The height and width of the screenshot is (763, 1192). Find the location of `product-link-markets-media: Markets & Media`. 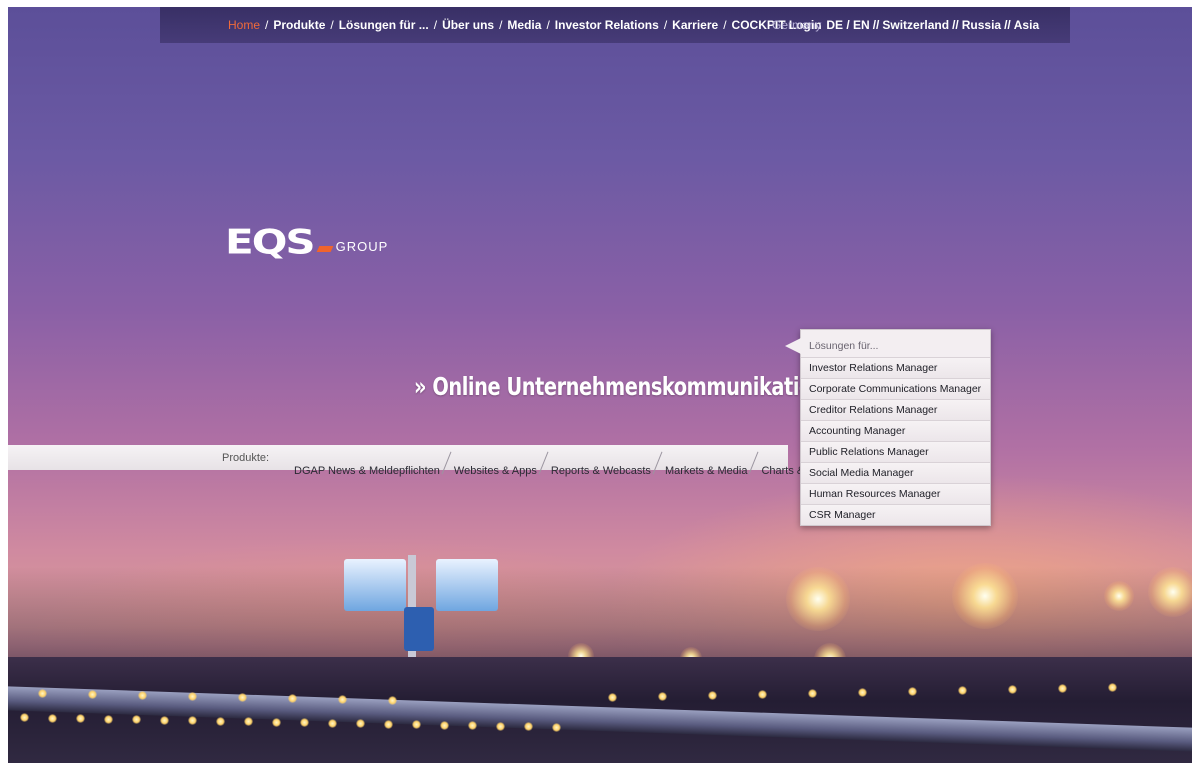

product-link-markets-media: Markets & Media is located at coordinates (706, 471).